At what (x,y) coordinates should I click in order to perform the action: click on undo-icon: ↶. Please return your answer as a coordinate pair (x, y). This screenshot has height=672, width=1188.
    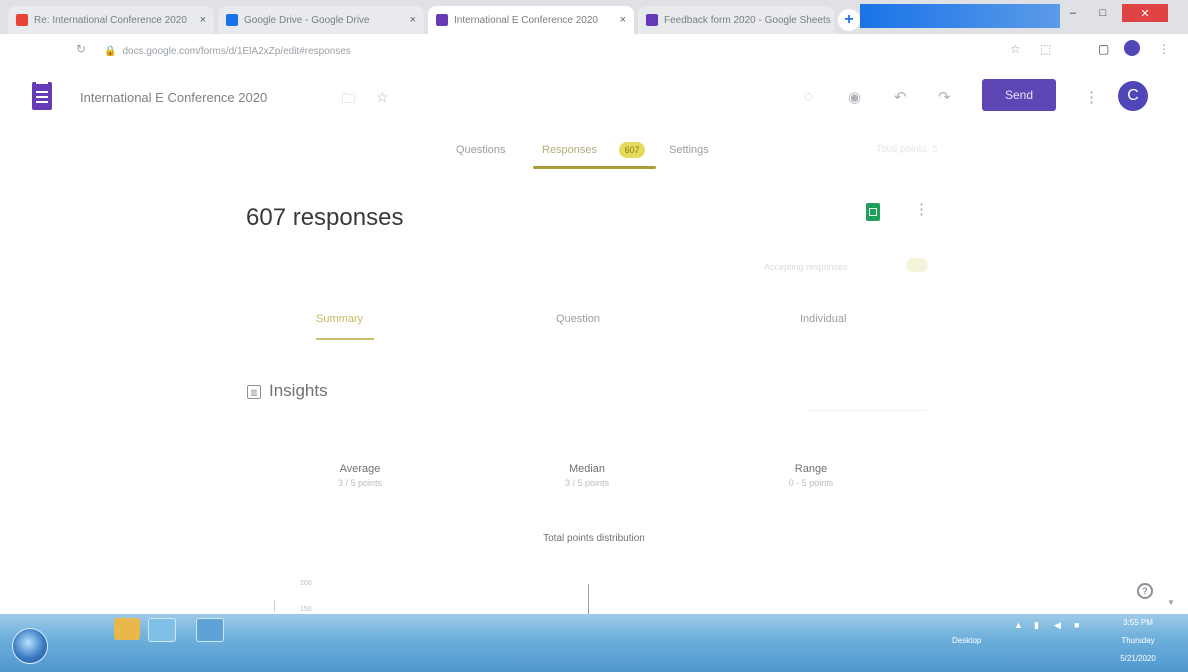
    Looking at the image, I should click on (900, 97).